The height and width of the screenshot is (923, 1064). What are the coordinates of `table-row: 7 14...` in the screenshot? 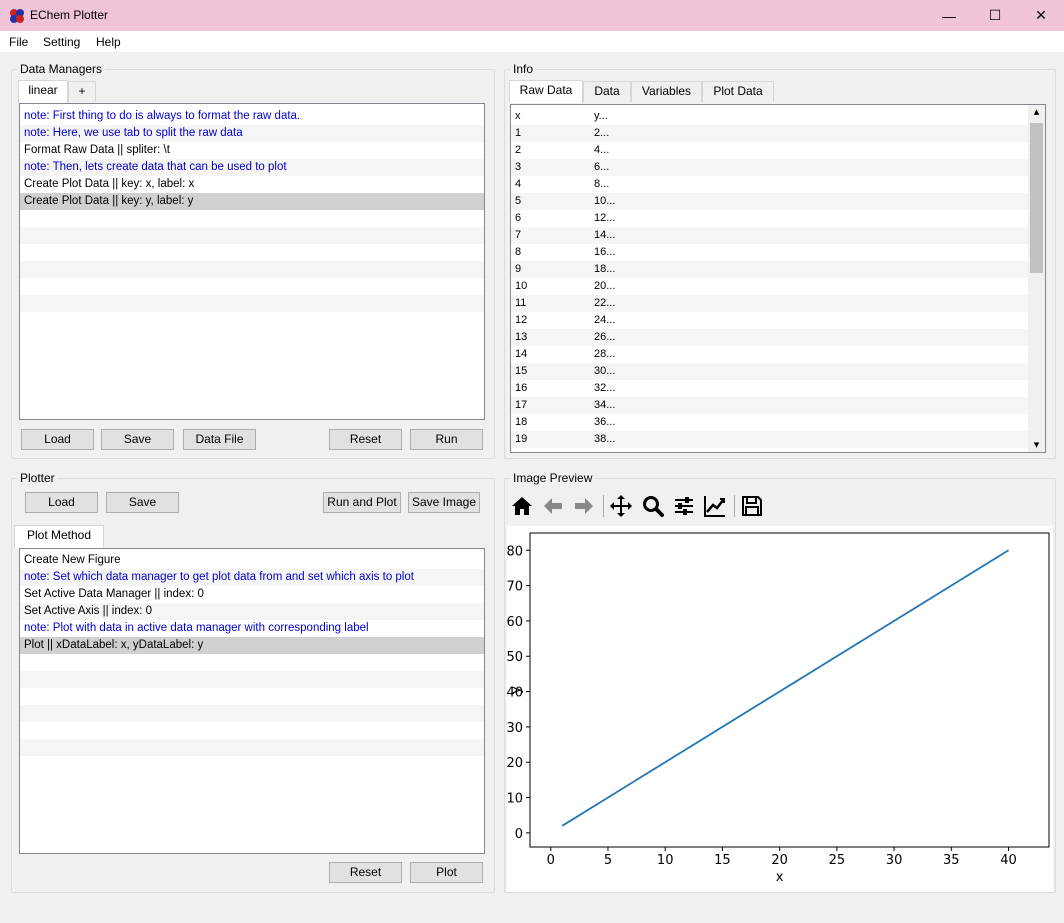 It's located at (769, 235).